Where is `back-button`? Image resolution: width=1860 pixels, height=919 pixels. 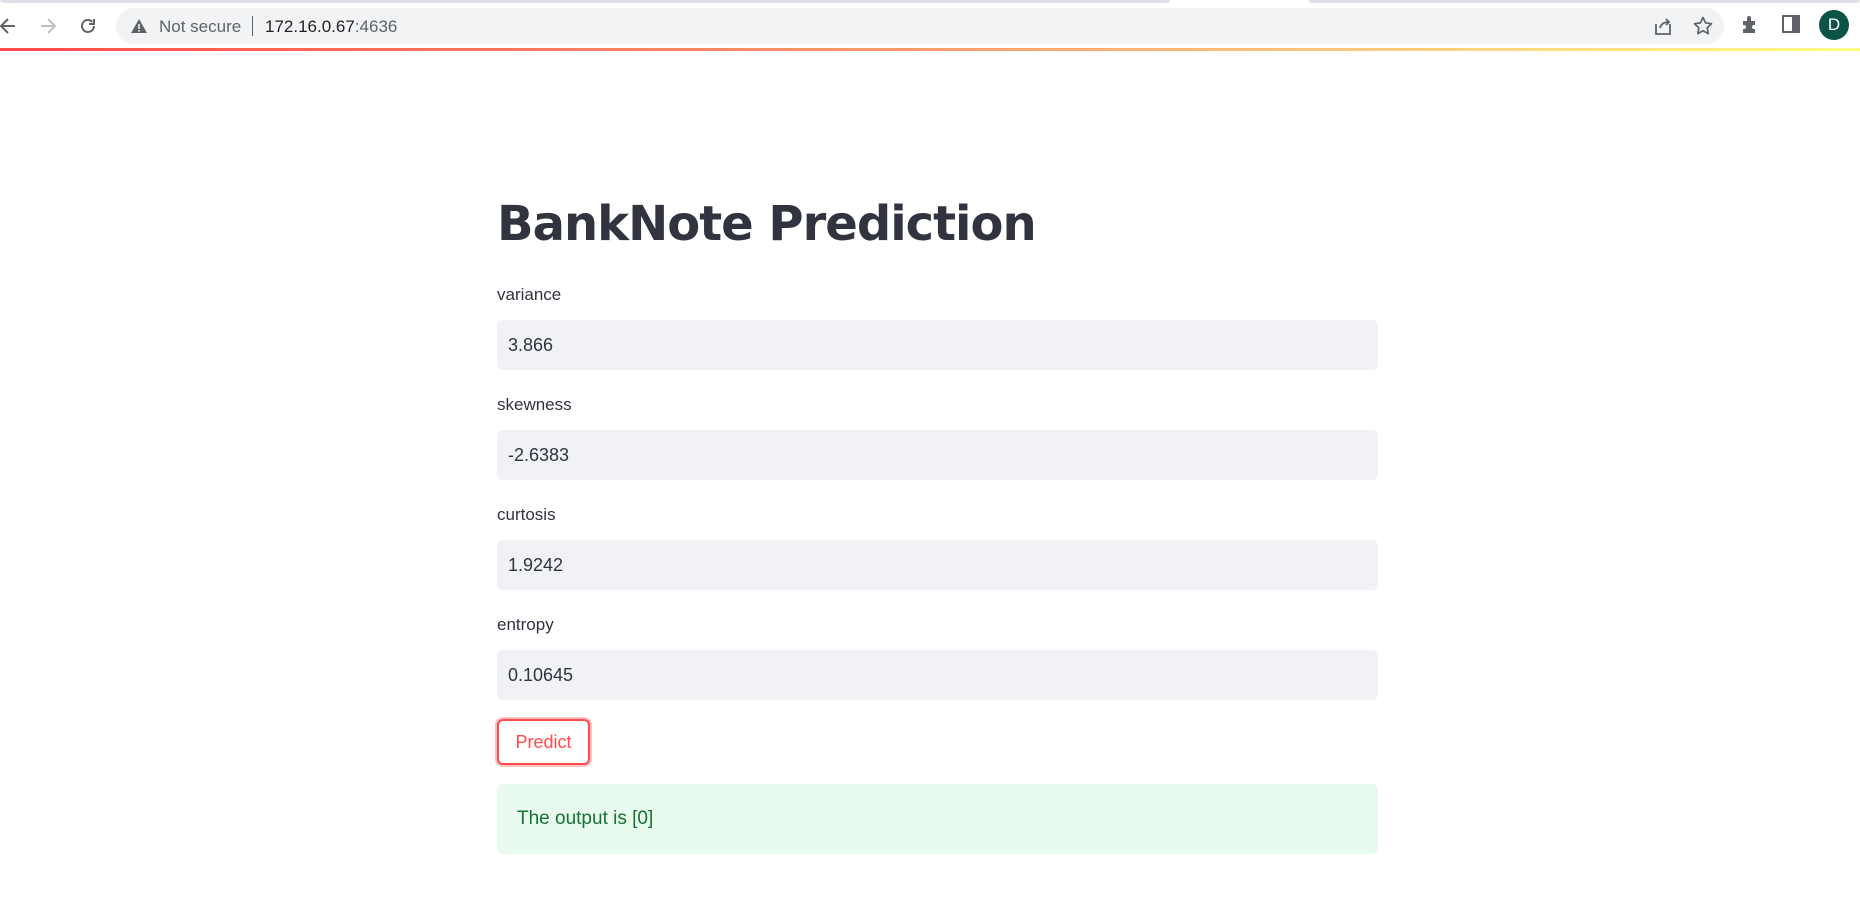
back-button is located at coordinates (12, 26).